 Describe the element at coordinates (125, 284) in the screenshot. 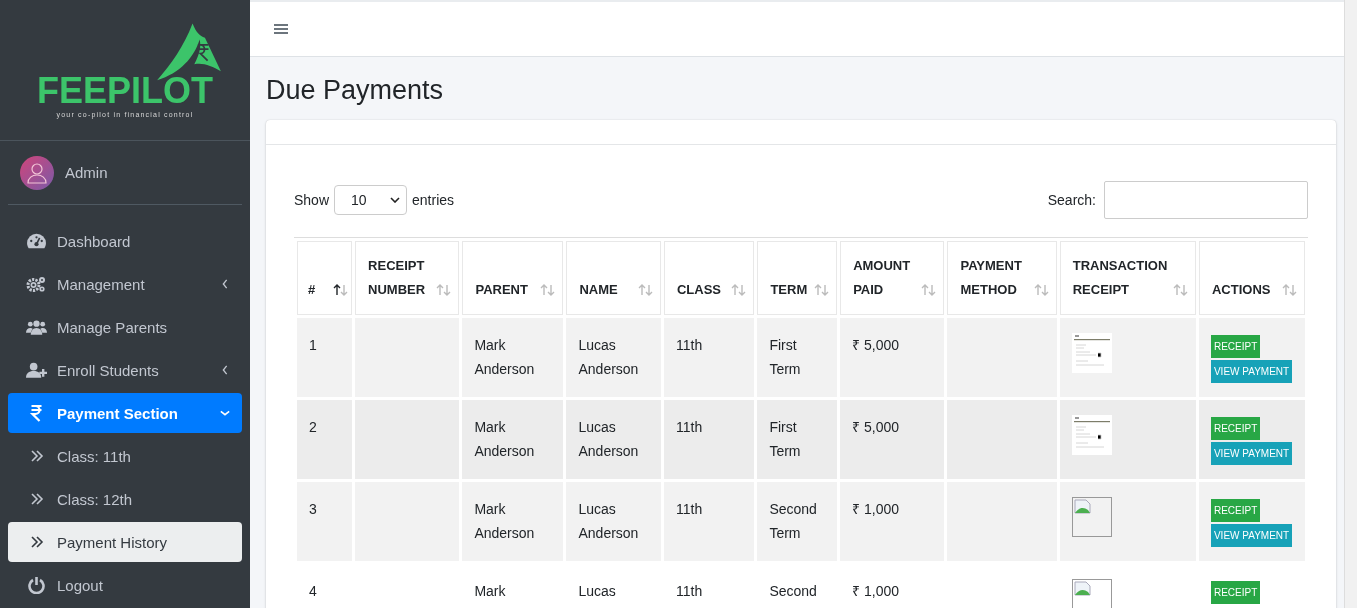

I see `sidebar-item: Management` at that location.